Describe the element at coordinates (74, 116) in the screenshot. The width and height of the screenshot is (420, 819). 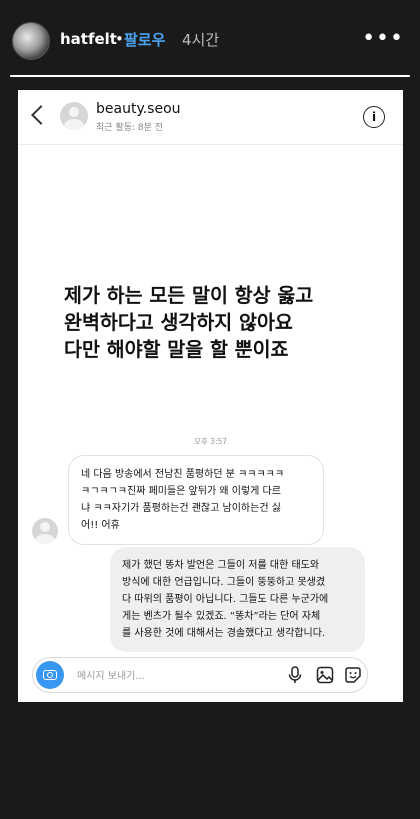
I see `contact-avatar` at that location.